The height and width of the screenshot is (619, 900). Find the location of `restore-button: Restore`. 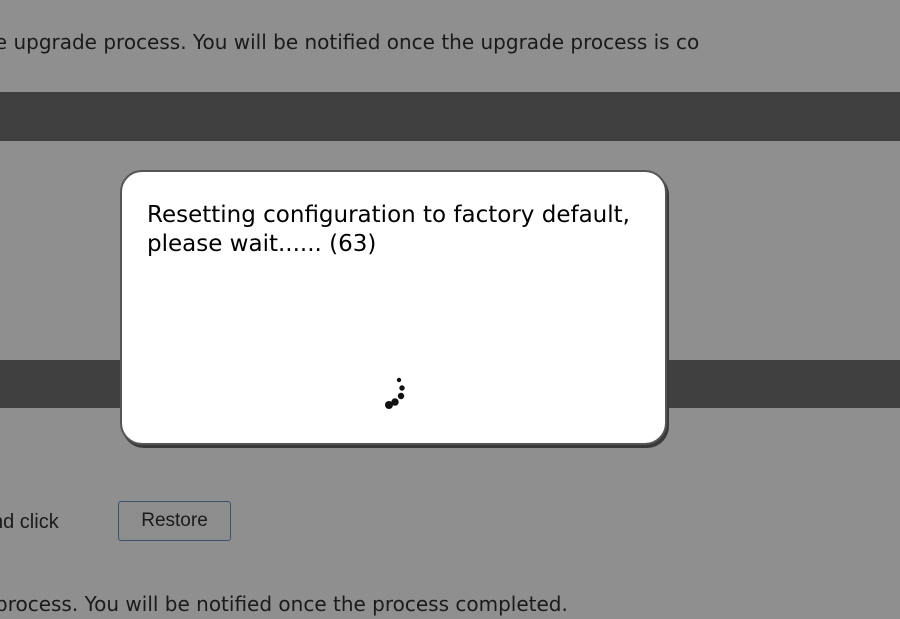

restore-button: Restore is located at coordinates (174, 521).